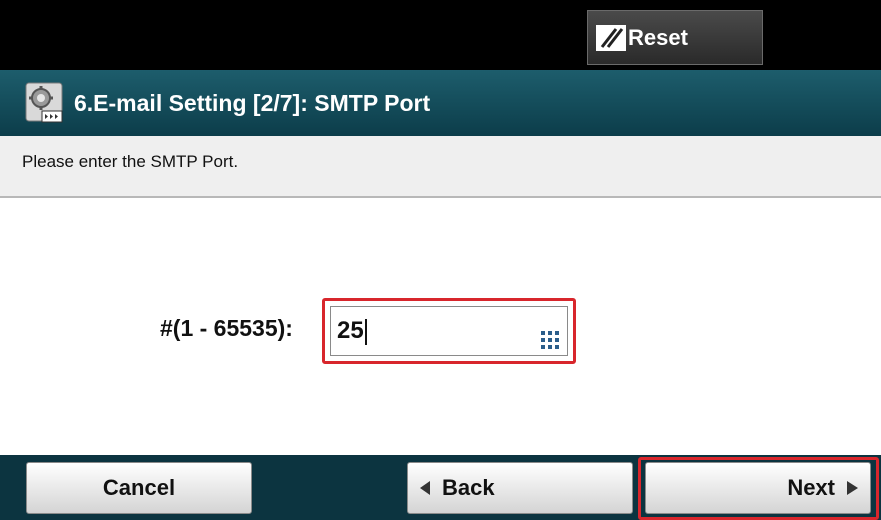  Describe the element at coordinates (365, 331) in the screenshot. I see `text-cursor` at that location.